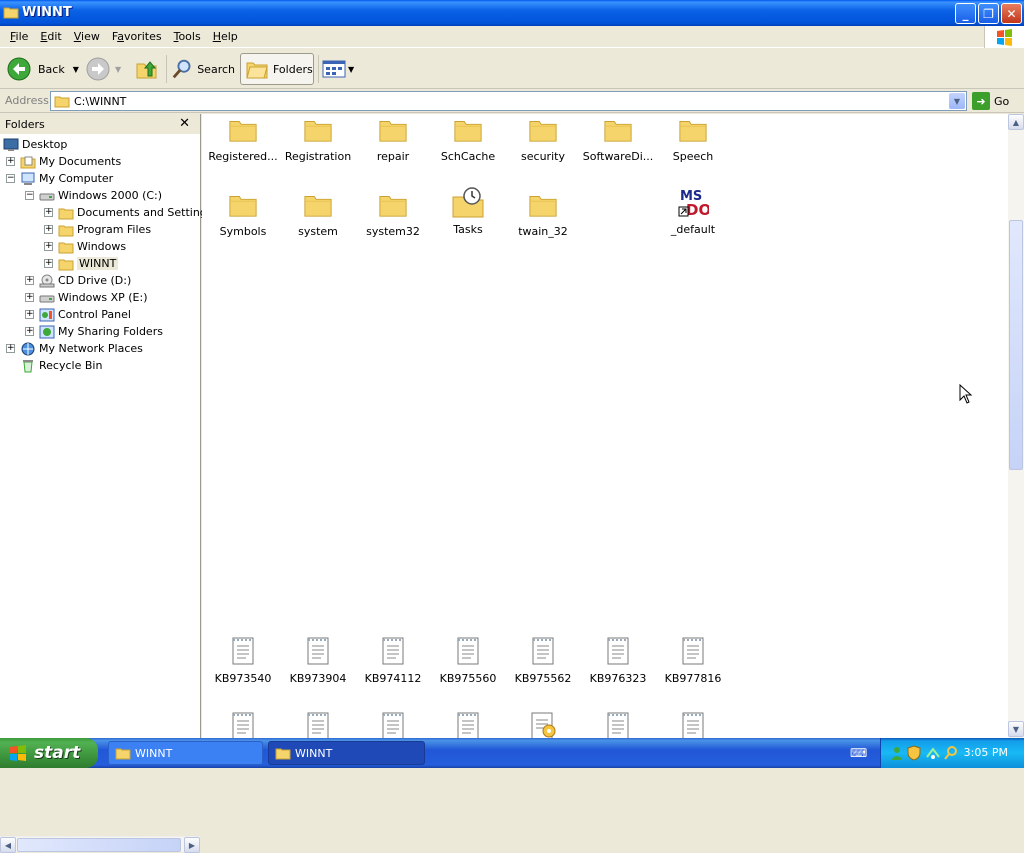  I want to click on tree-item-my-documents: + My Documents, so click(63, 161).